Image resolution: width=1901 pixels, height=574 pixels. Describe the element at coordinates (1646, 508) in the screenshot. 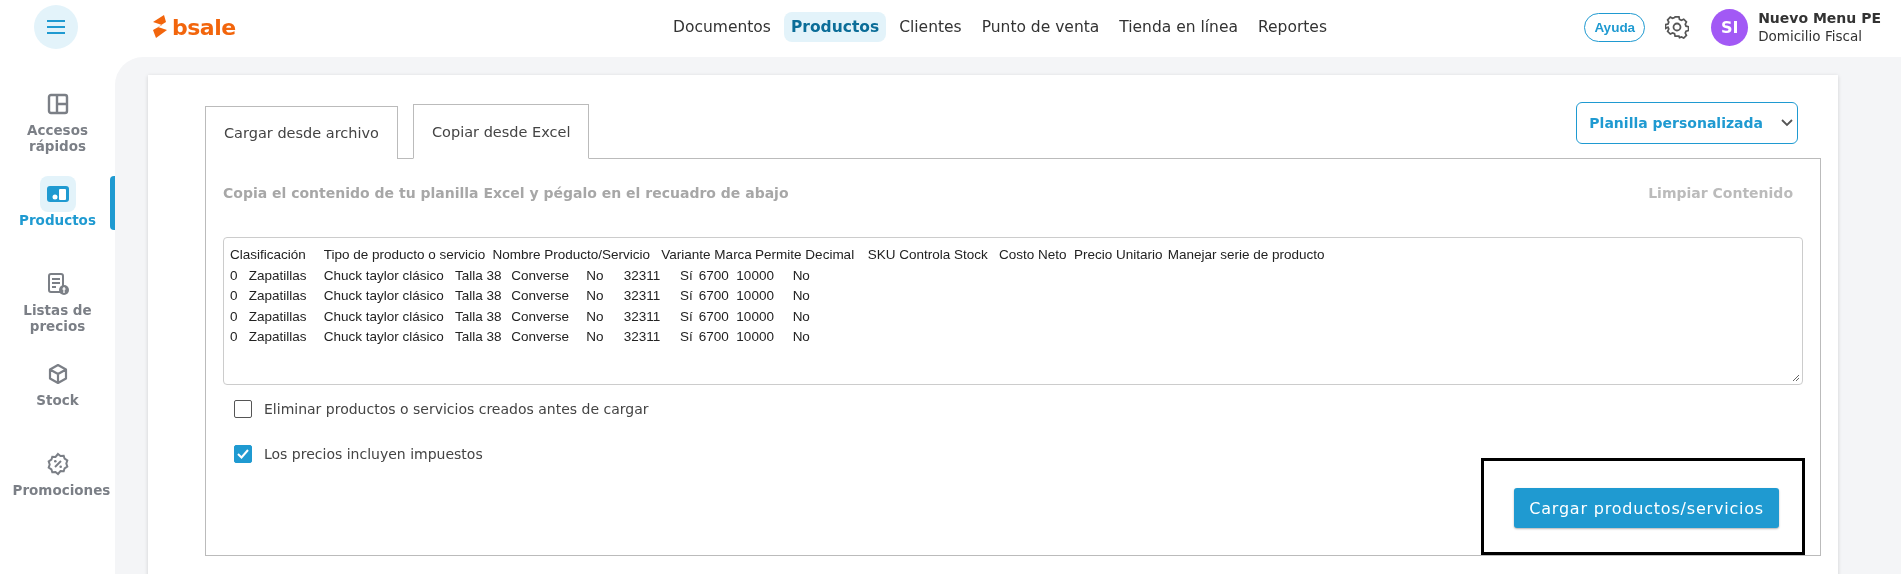

I see `upload-button: Cargar productos/servicios` at that location.